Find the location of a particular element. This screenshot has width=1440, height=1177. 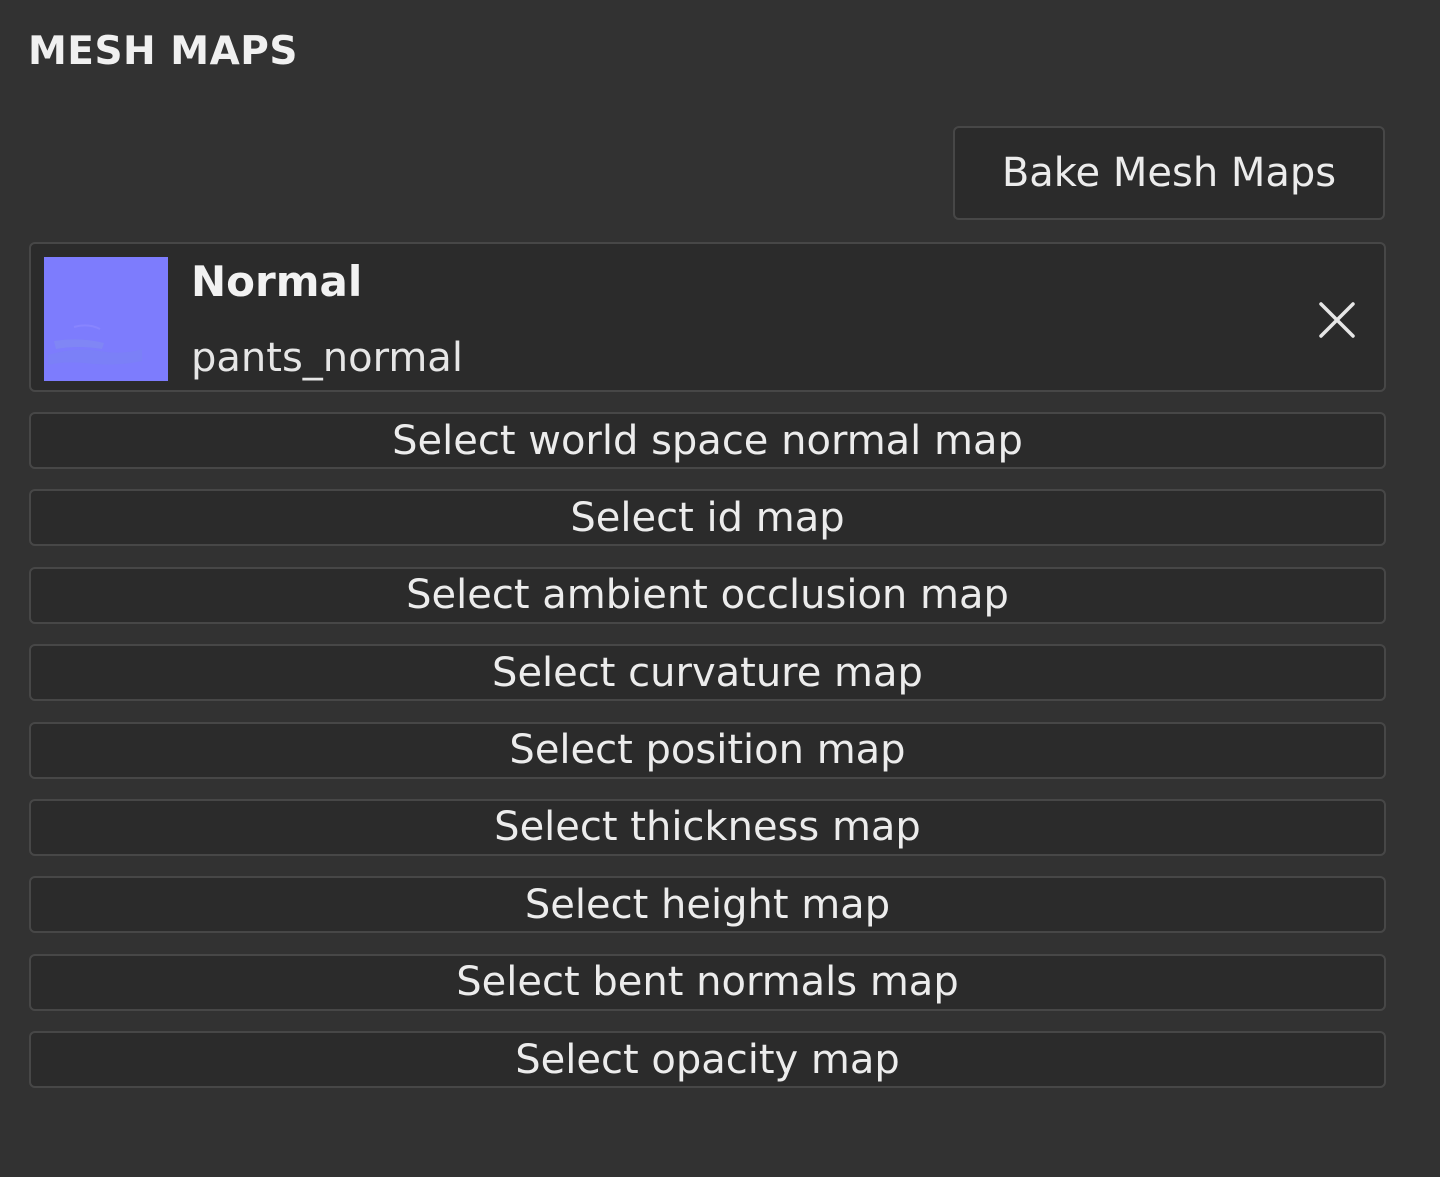

remove-map-button is located at coordinates (1337, 320).